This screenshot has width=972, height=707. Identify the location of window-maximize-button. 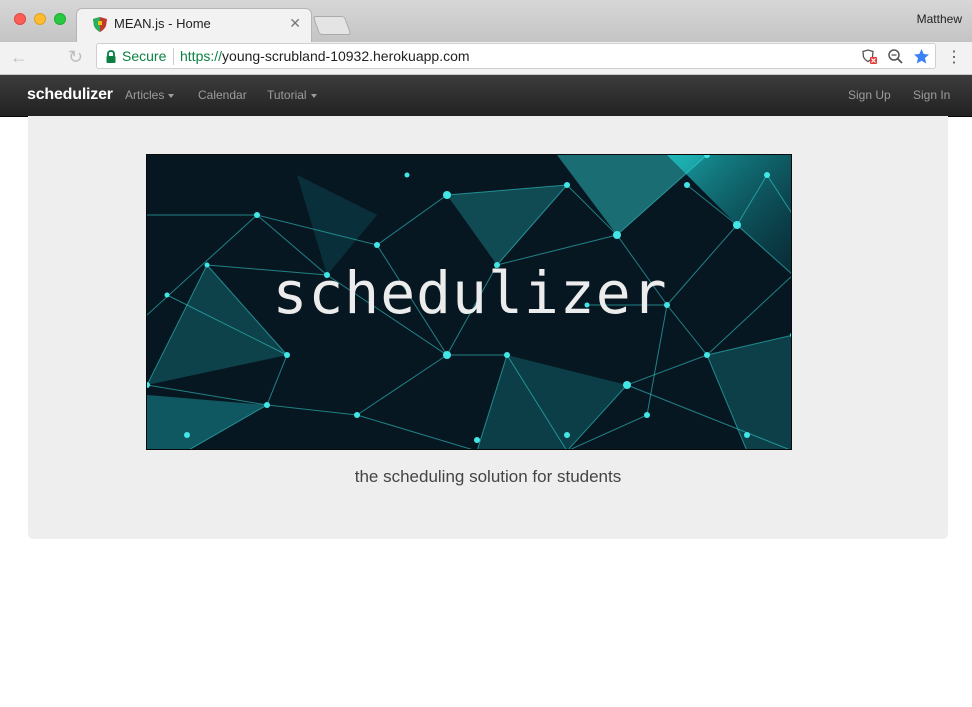
(60, 19).